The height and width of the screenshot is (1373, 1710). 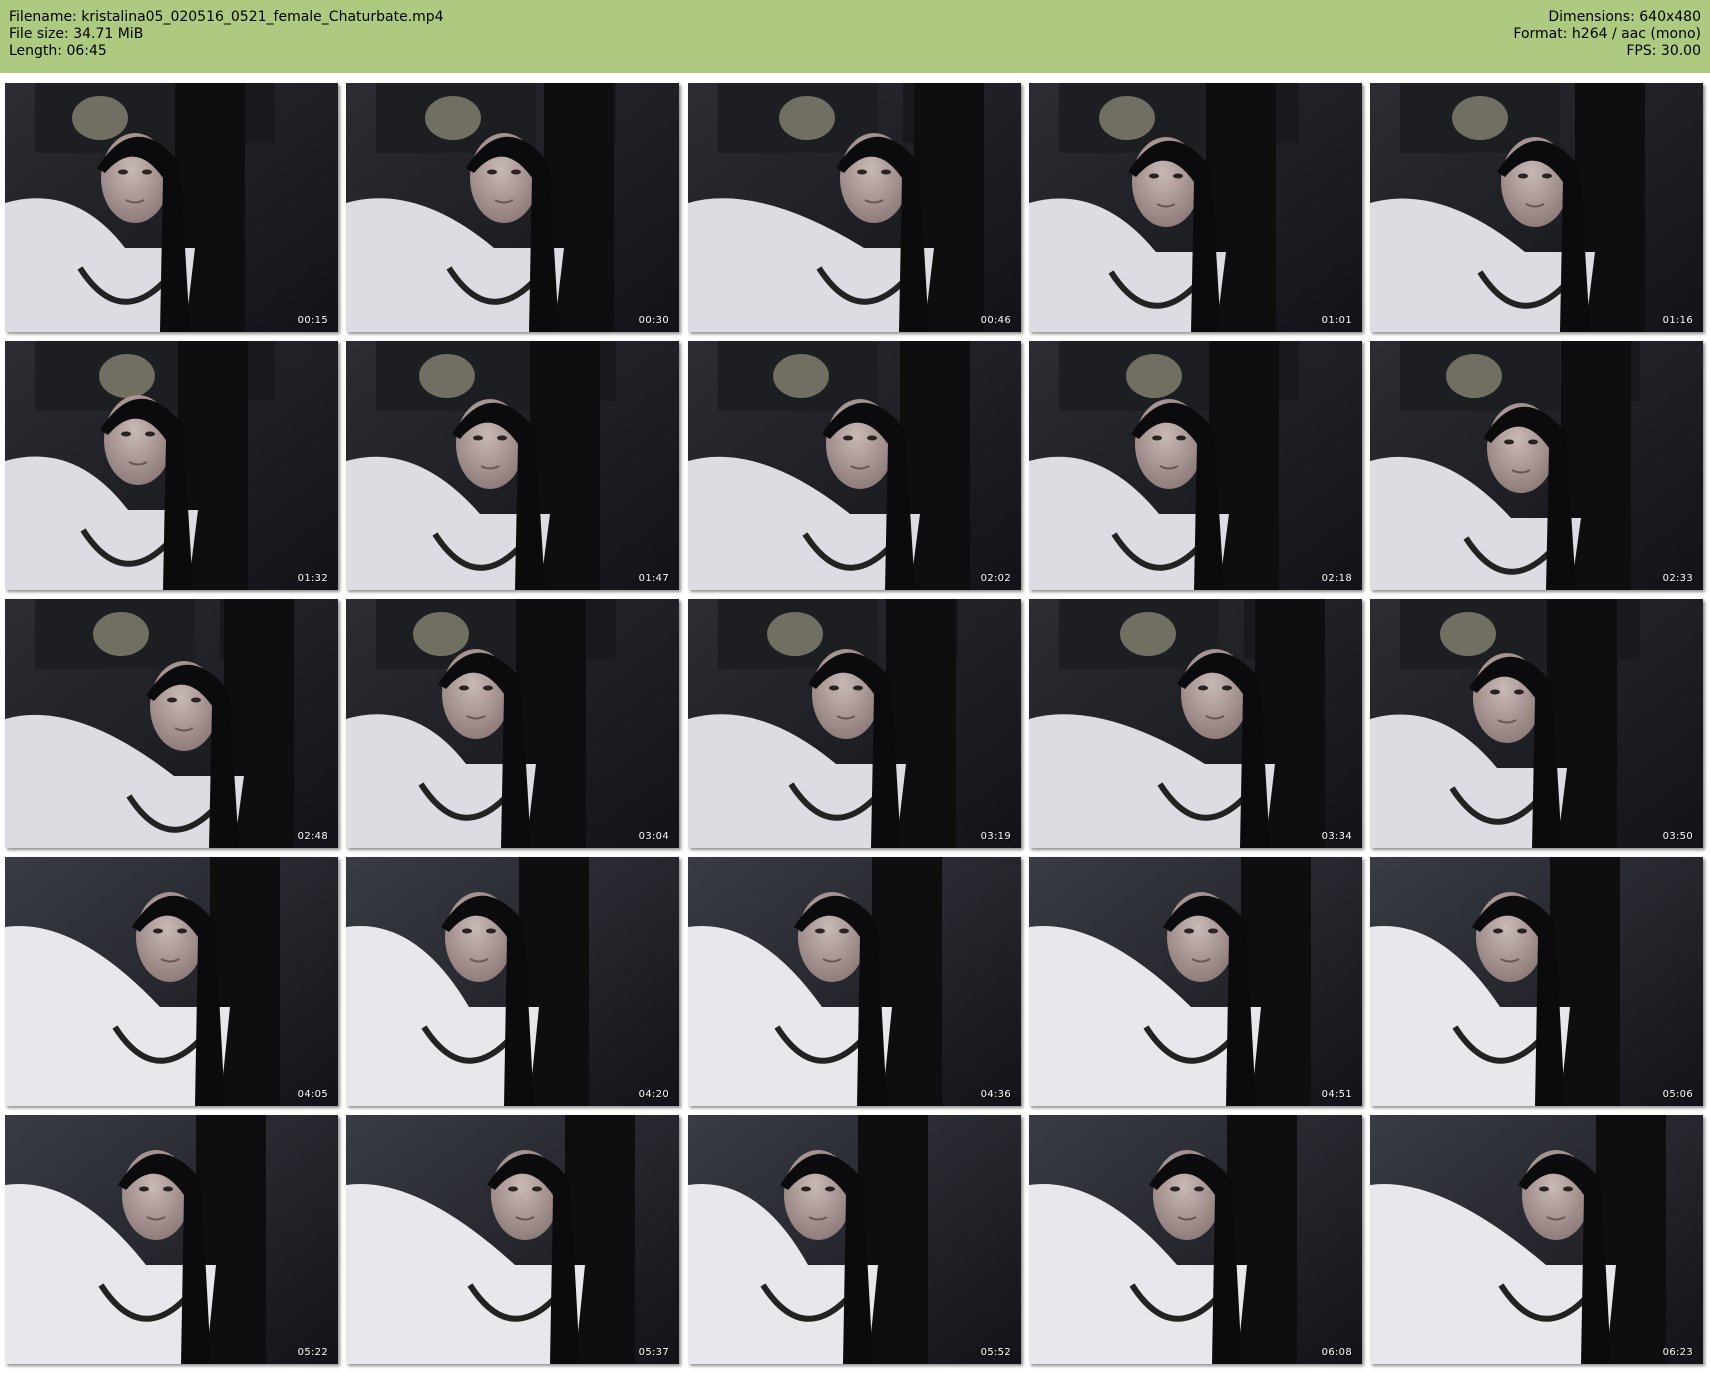 I want to click on video-thumbnail: 06:23, so click(x=1536, y=1239).